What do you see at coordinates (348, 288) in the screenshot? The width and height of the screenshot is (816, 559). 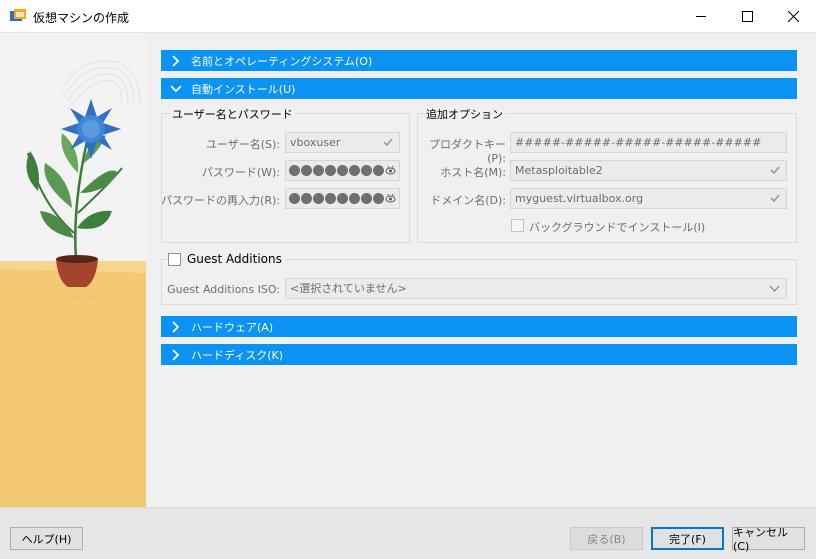 I see `guest-additions-iso-value: <選択されていません>` at bounding box center [348, 288].